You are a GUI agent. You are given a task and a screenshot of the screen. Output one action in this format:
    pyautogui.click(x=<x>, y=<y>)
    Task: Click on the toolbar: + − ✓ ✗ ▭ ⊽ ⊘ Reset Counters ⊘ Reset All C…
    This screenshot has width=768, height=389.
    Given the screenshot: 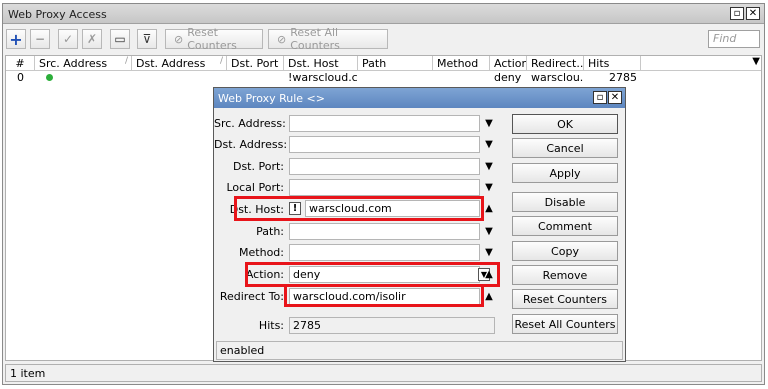 What is the action you would take?
    pyautogui.click(x=383, y=39)
    